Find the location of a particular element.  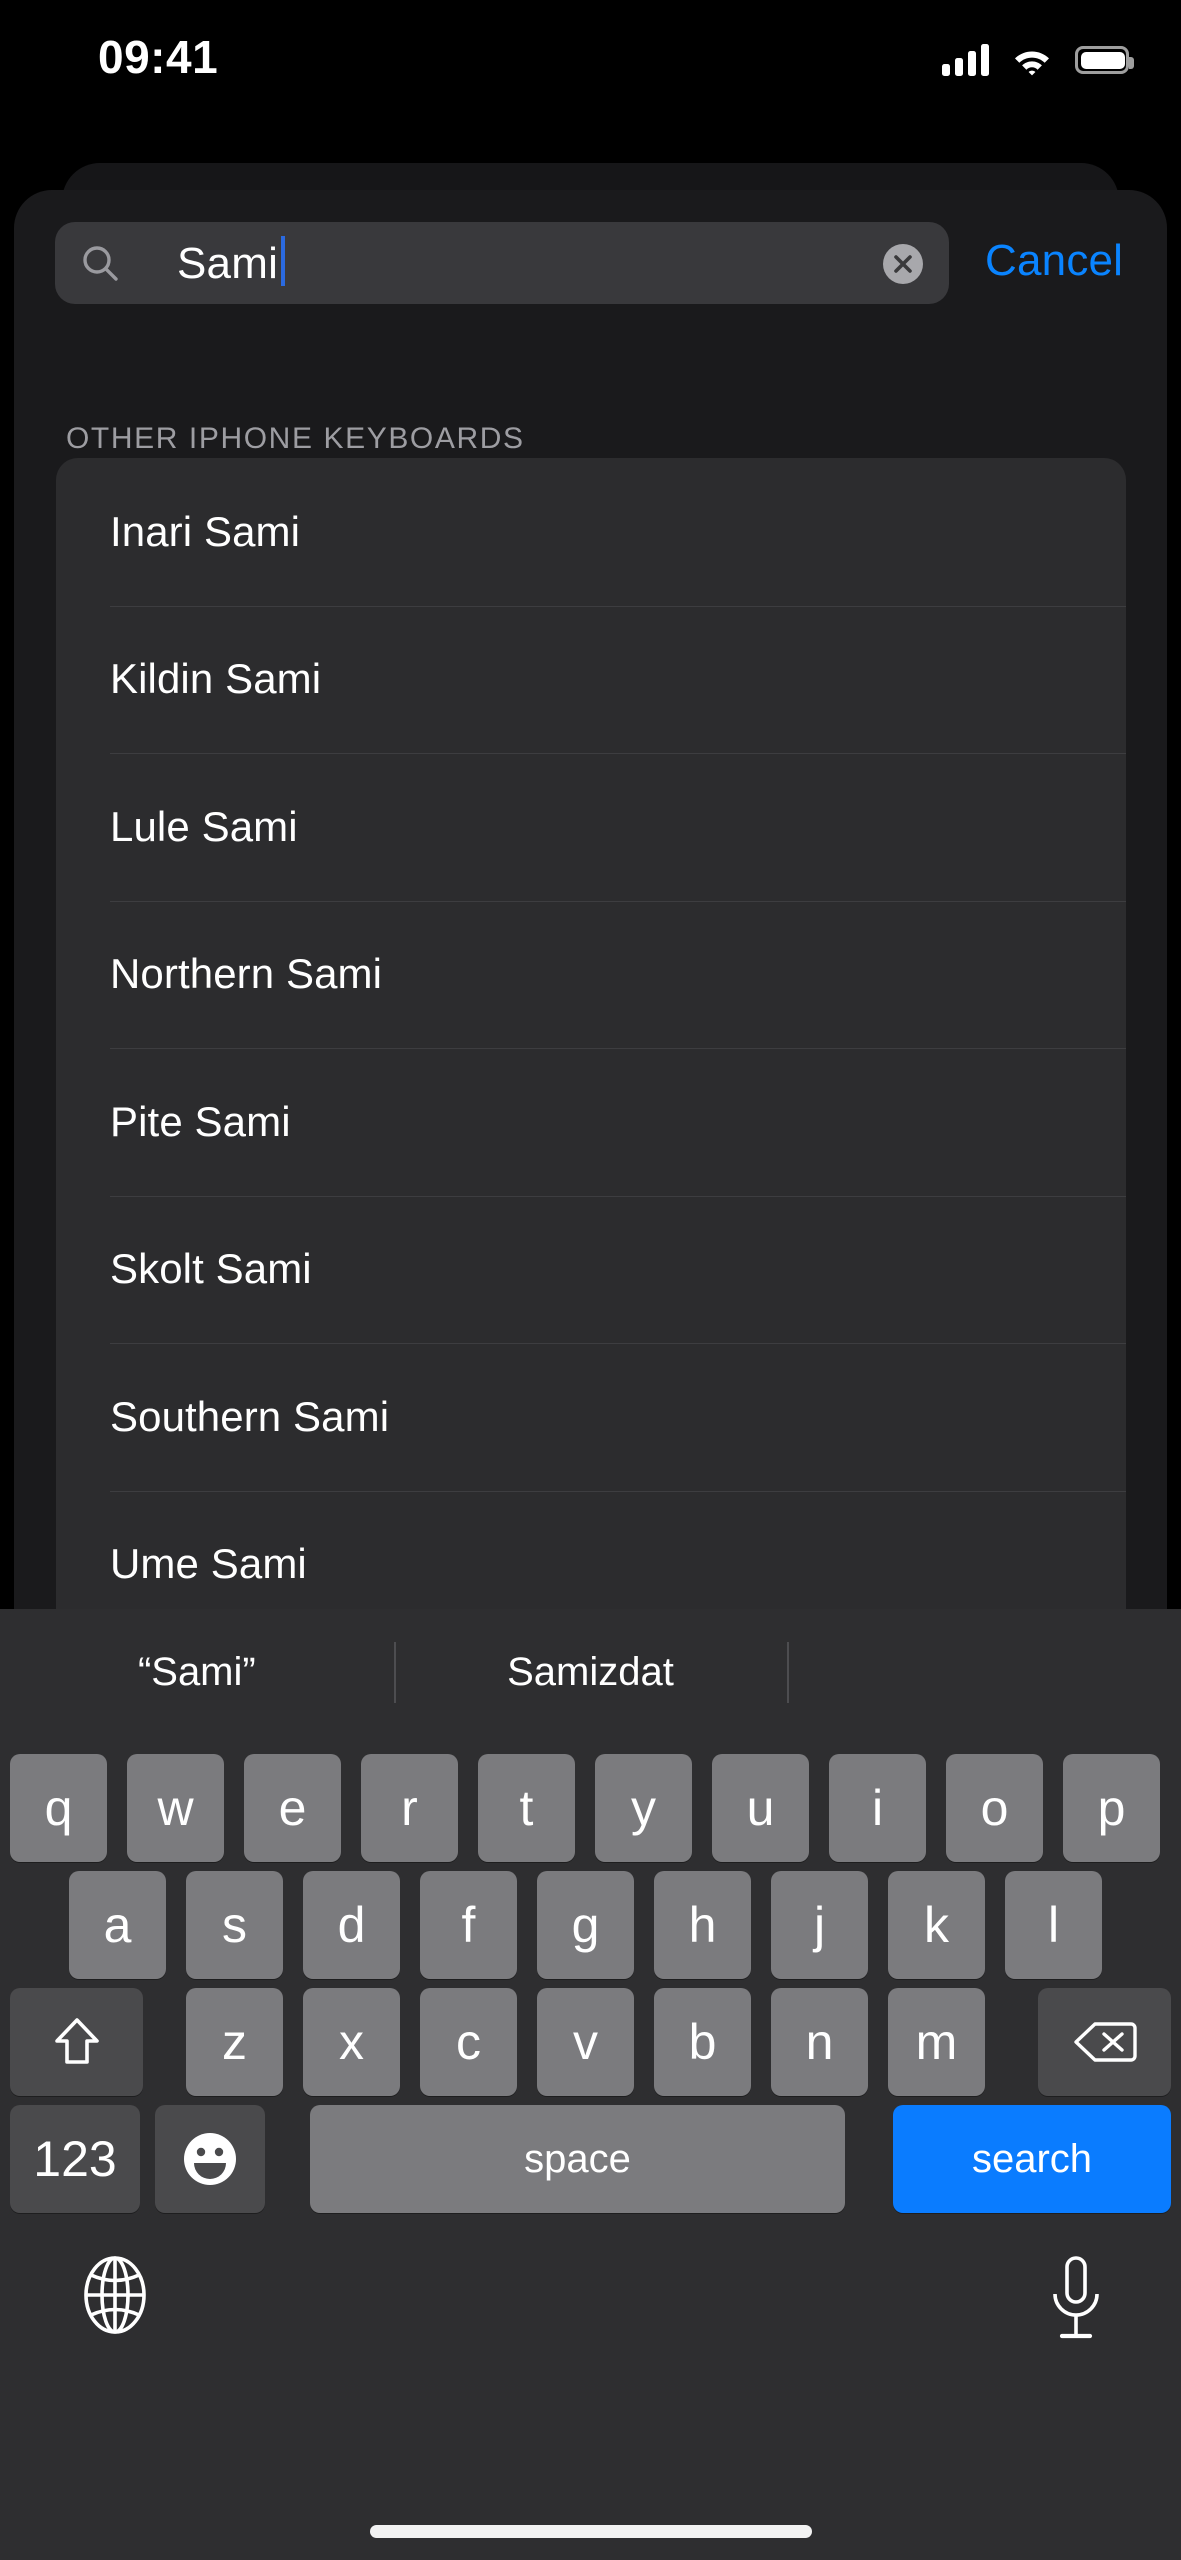

keyboard-row-3: z x c v b n m is located at coordinates (590, 2042).